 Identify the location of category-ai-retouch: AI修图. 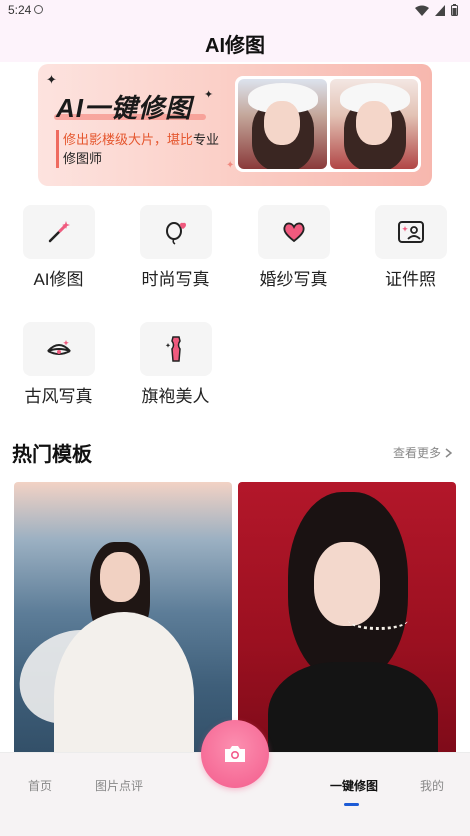
(58, 247).